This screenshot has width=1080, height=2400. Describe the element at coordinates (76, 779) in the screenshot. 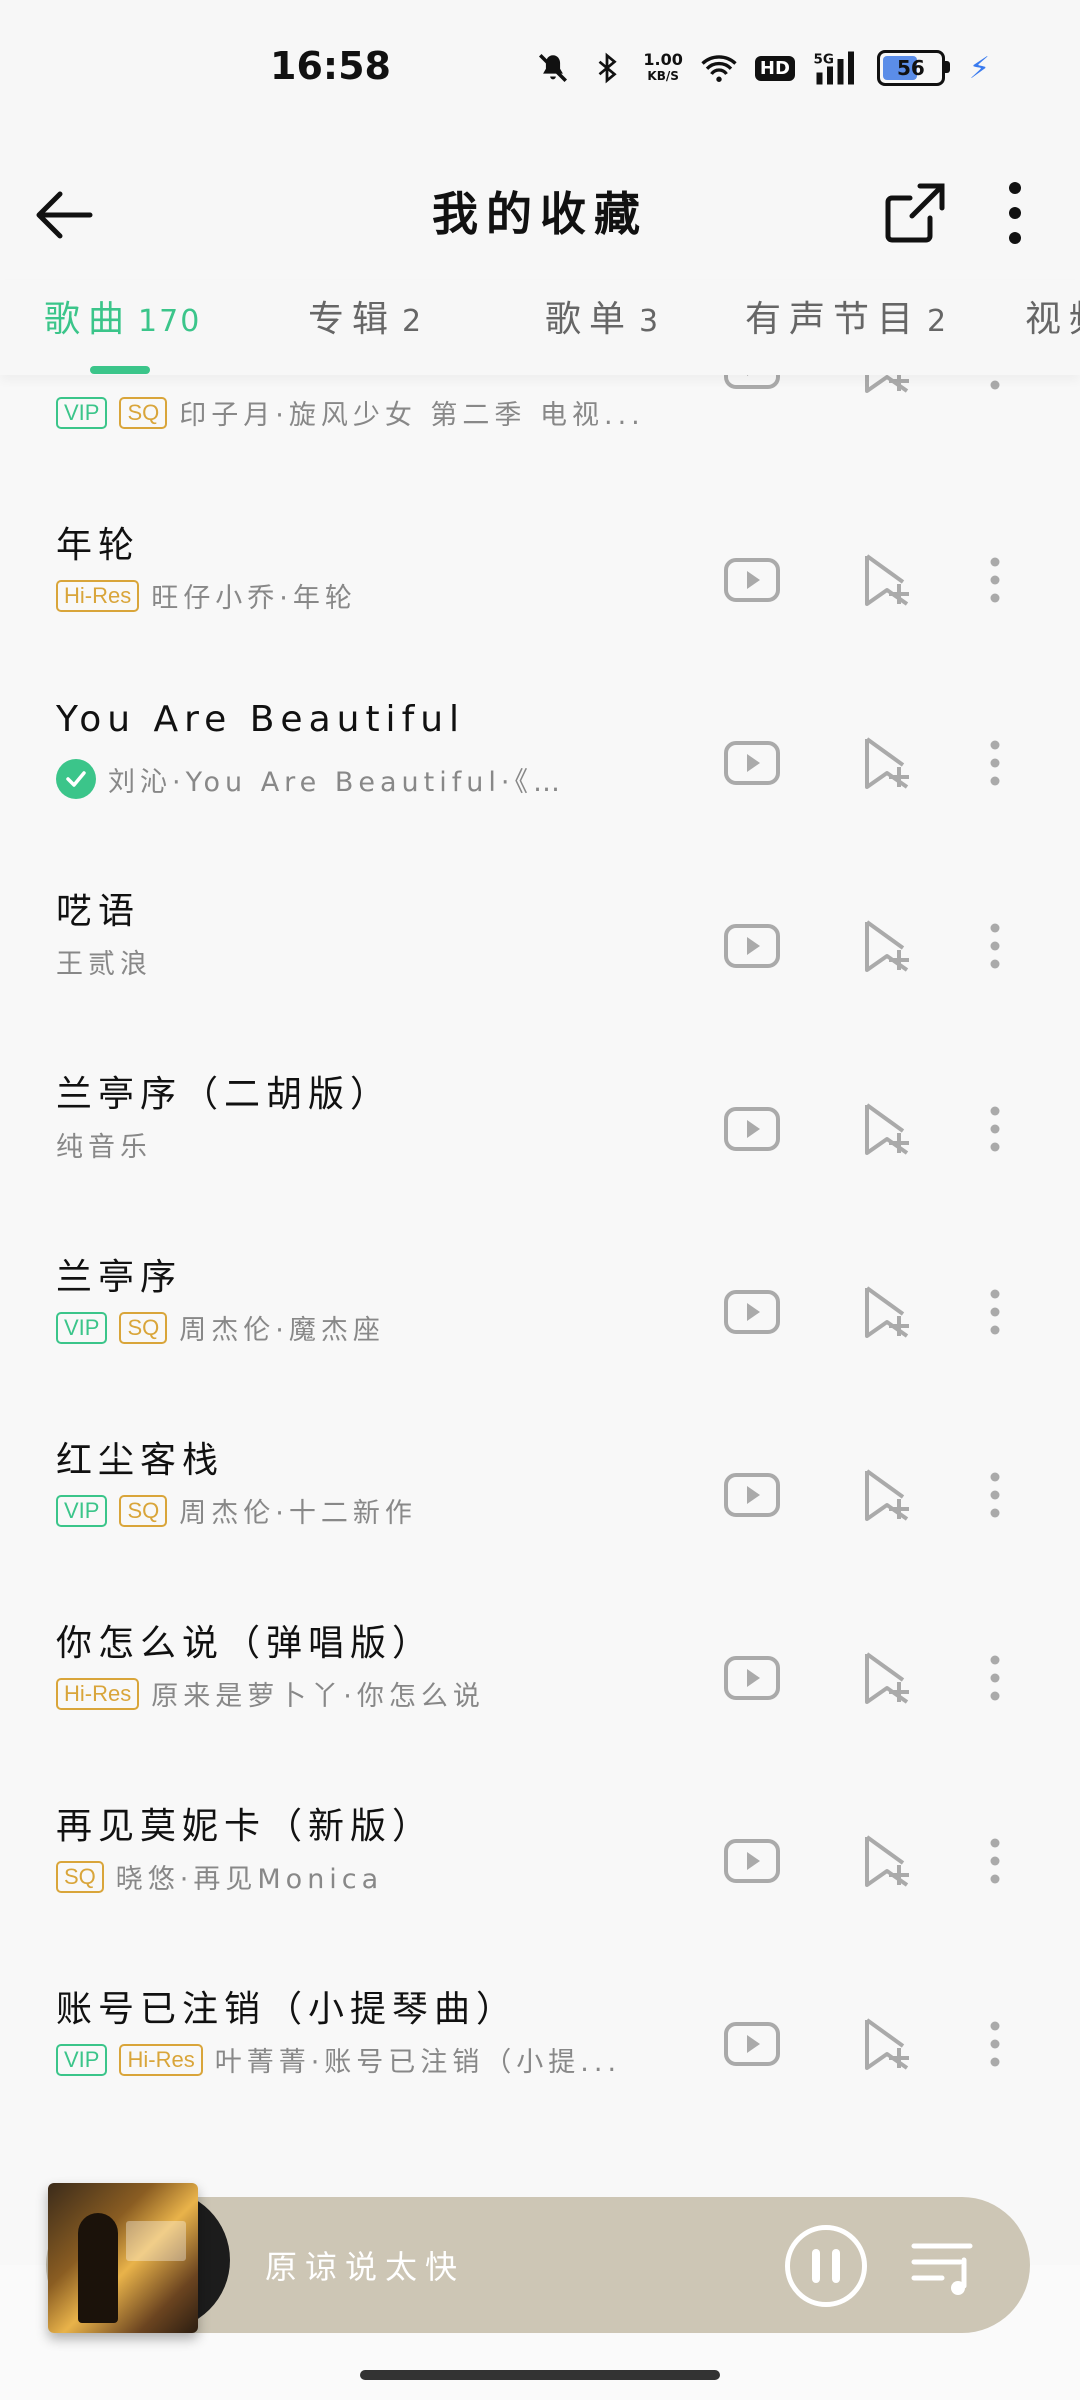

I see `downloaded-check-icon` at that location.